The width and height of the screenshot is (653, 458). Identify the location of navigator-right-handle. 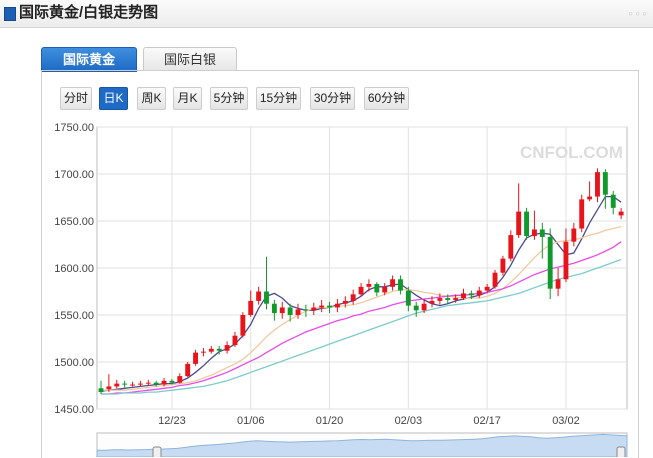
(621, 451).